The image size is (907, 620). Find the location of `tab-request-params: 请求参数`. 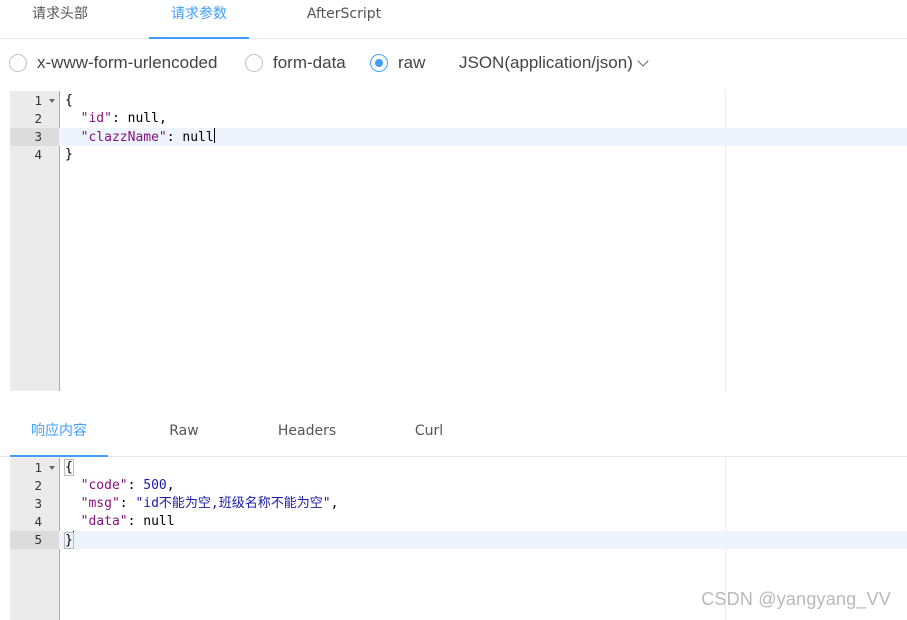

tab-request-params: 请求参数 is located at coordinates (199, 19).